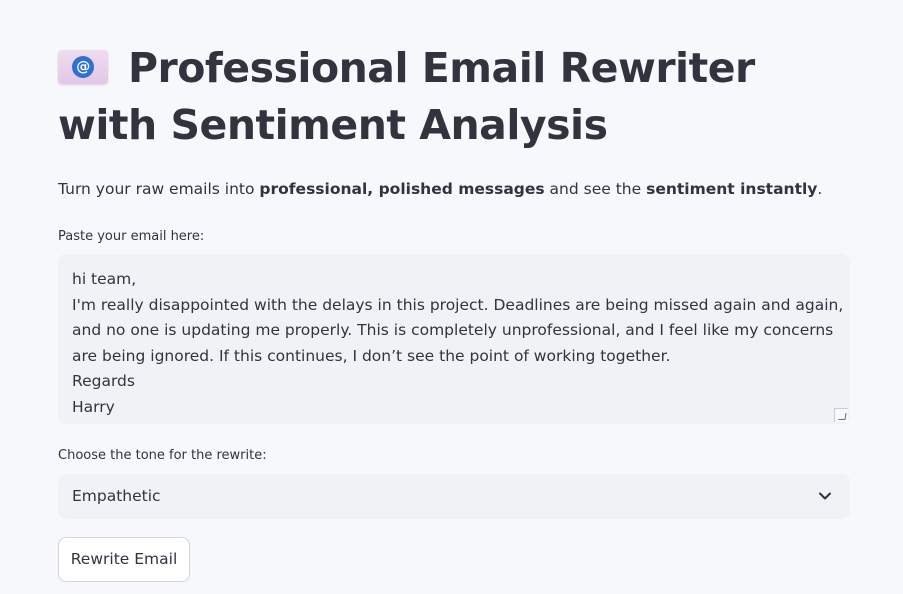  I want to click on envelope-at-icon: @, so click(83, 67).